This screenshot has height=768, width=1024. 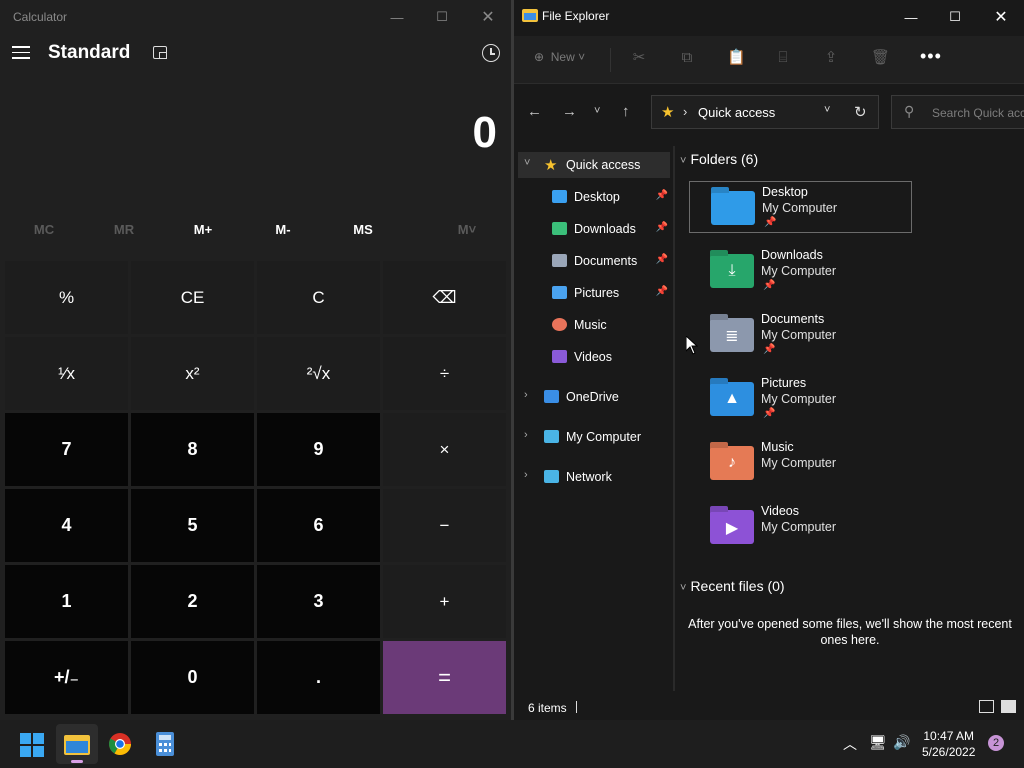 What do you see at coordinates (192, 373) in the screenshot?
I see `square-key: x²` at bounding box center [192, 373].